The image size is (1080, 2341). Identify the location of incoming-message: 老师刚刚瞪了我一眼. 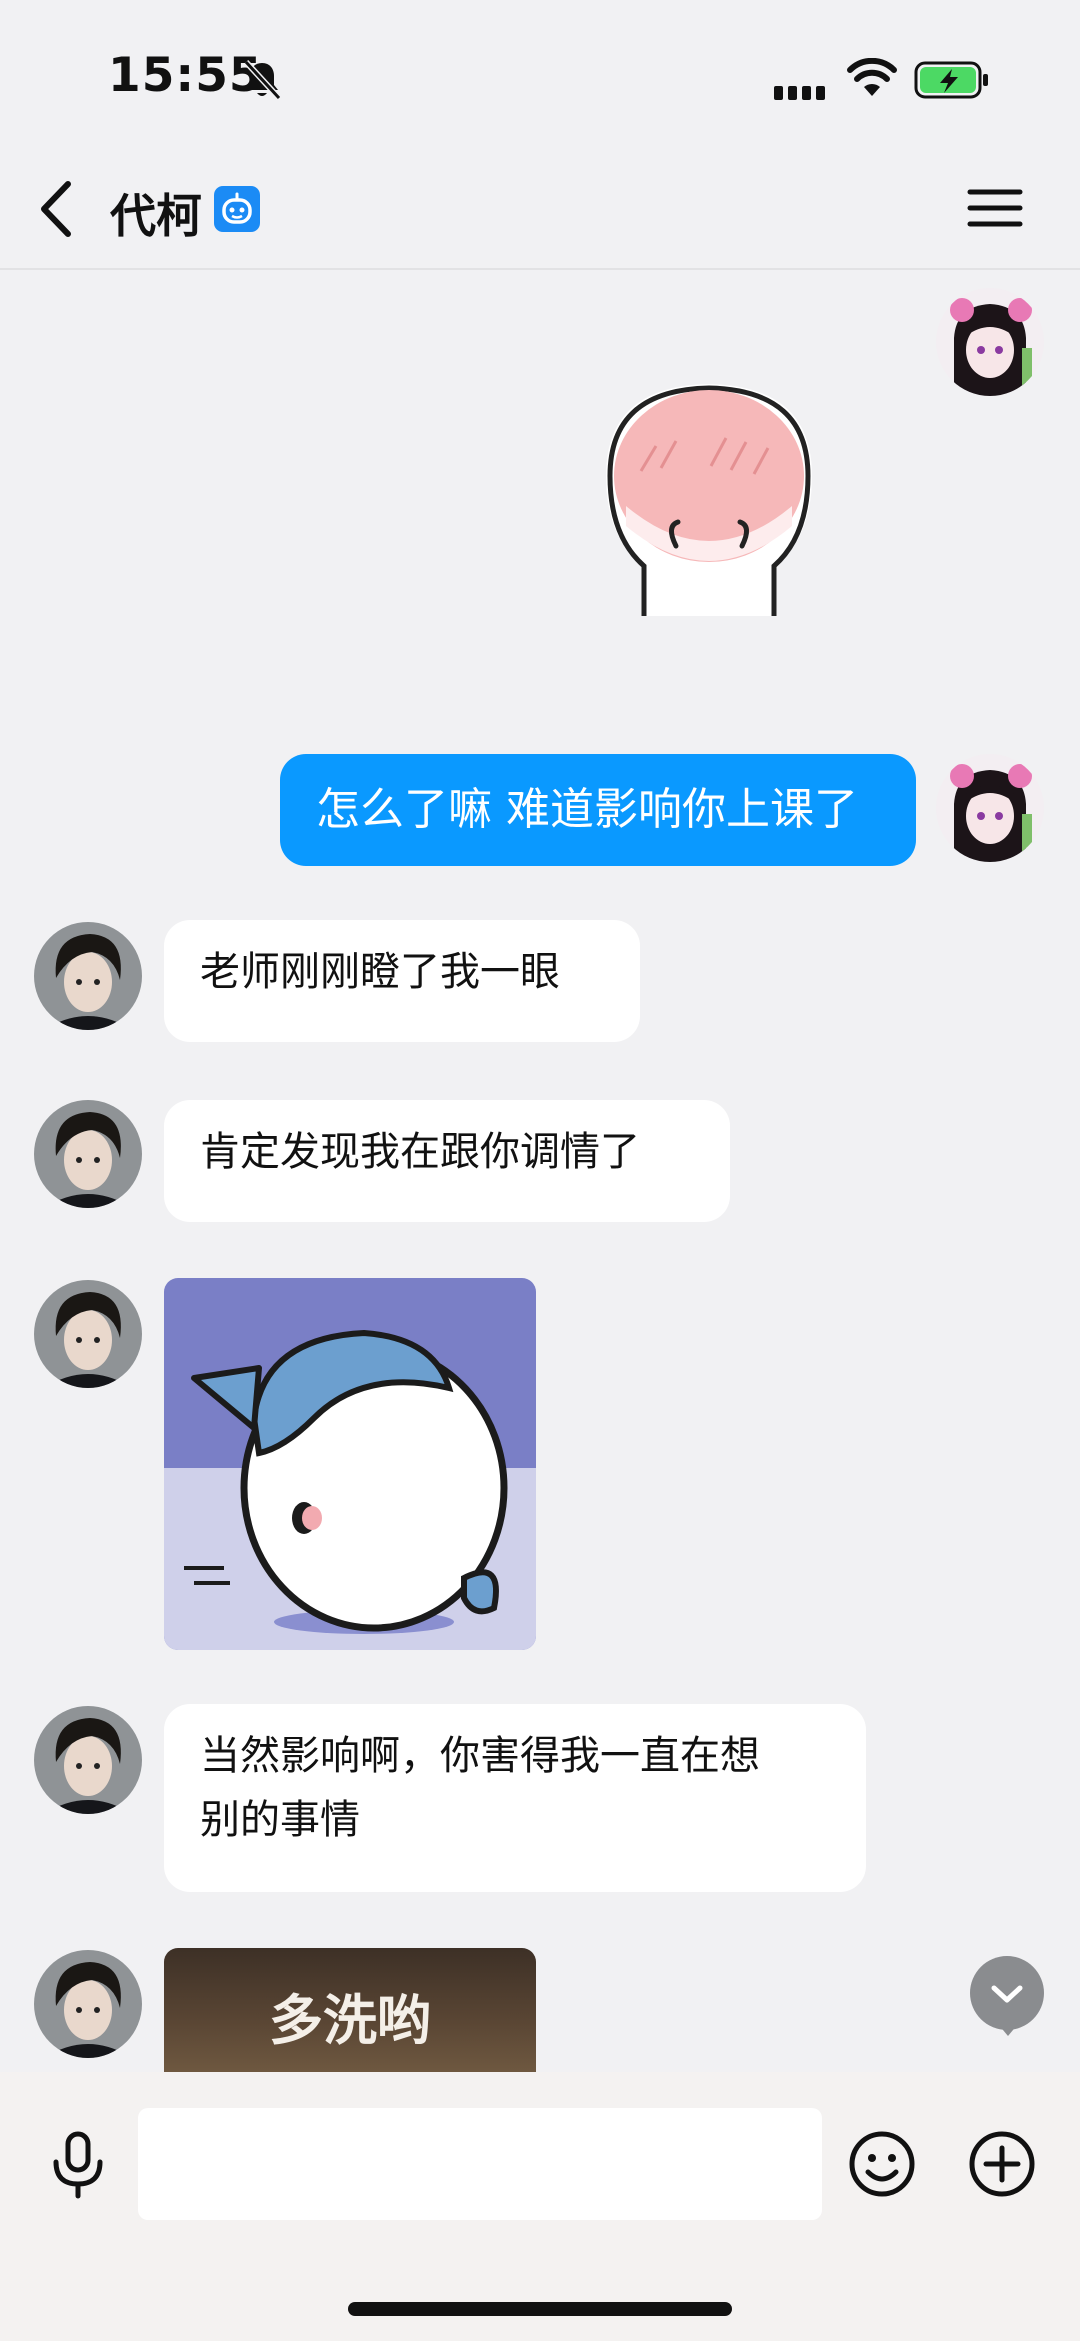
(402, 981).